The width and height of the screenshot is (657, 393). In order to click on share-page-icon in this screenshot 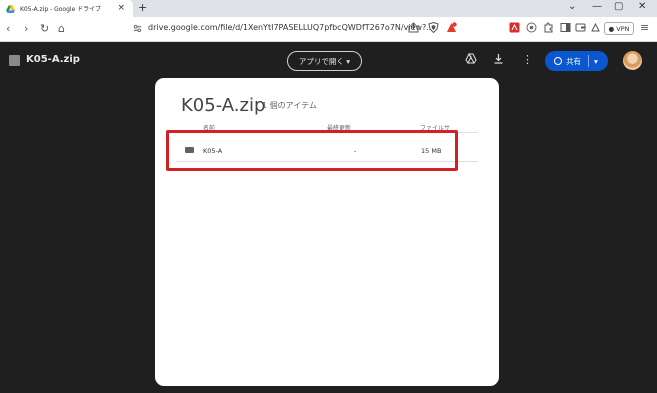, I will do `click(413, 27)`.